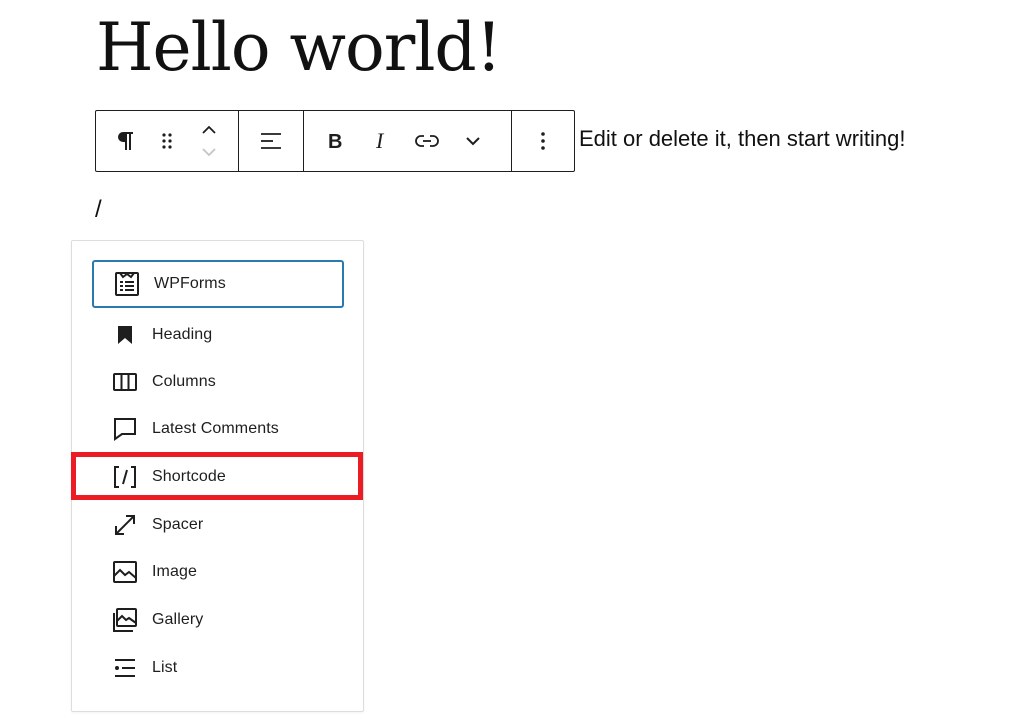 The image size is (1024, 724). Describe the element at coordinates (125, 525) in the screenshot. I see `resize-arrow-icon` at that location.